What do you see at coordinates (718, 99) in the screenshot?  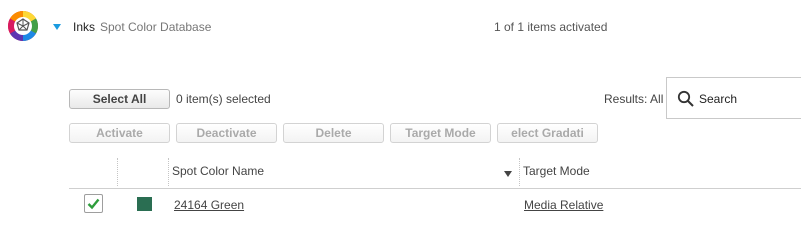 I see `search-placeholder: Search` at bounding box center [718, 99].